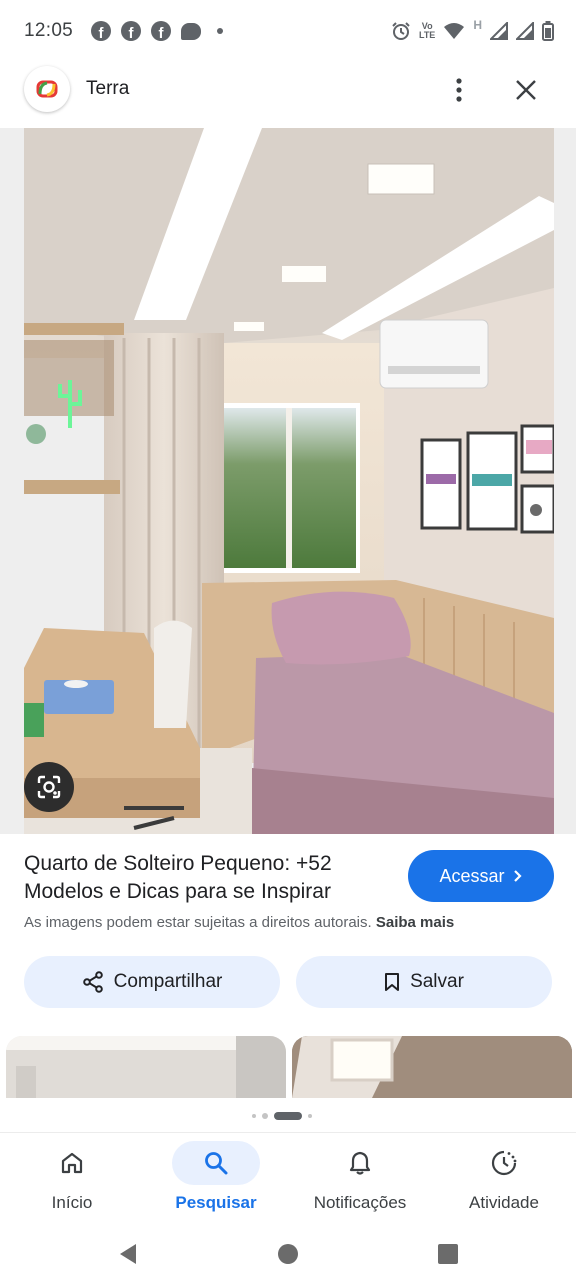 The width and height of the screenshot is (576, 1280). Describe the element at coordinates (504, 1202) in the screenshot. I see `nav-label-activity: Atividade` at that location.